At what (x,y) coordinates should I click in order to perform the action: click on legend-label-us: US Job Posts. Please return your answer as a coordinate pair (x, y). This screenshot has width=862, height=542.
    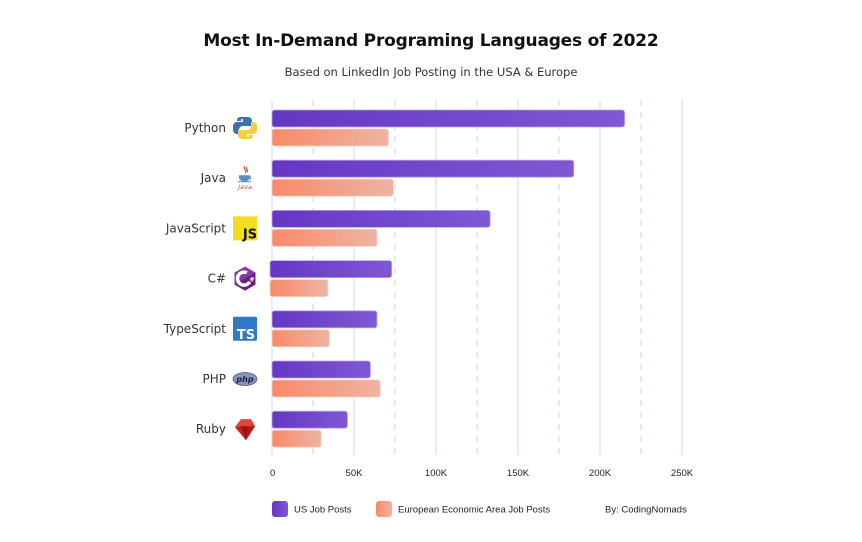
    Looking at the image, I should click on (323, 510).